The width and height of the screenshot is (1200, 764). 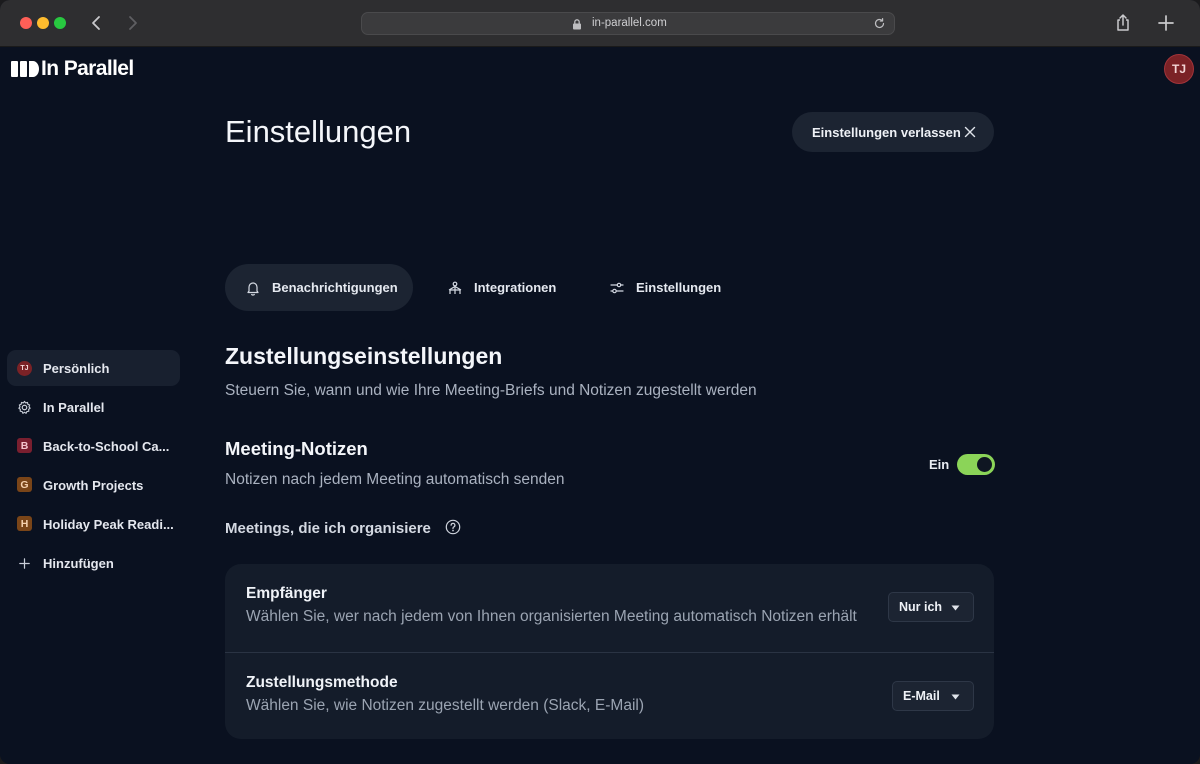 What do you see at coordinates (939, 464) in the screenshot?
I see `toggle-label: Ein` at bounding box center [939, 464].